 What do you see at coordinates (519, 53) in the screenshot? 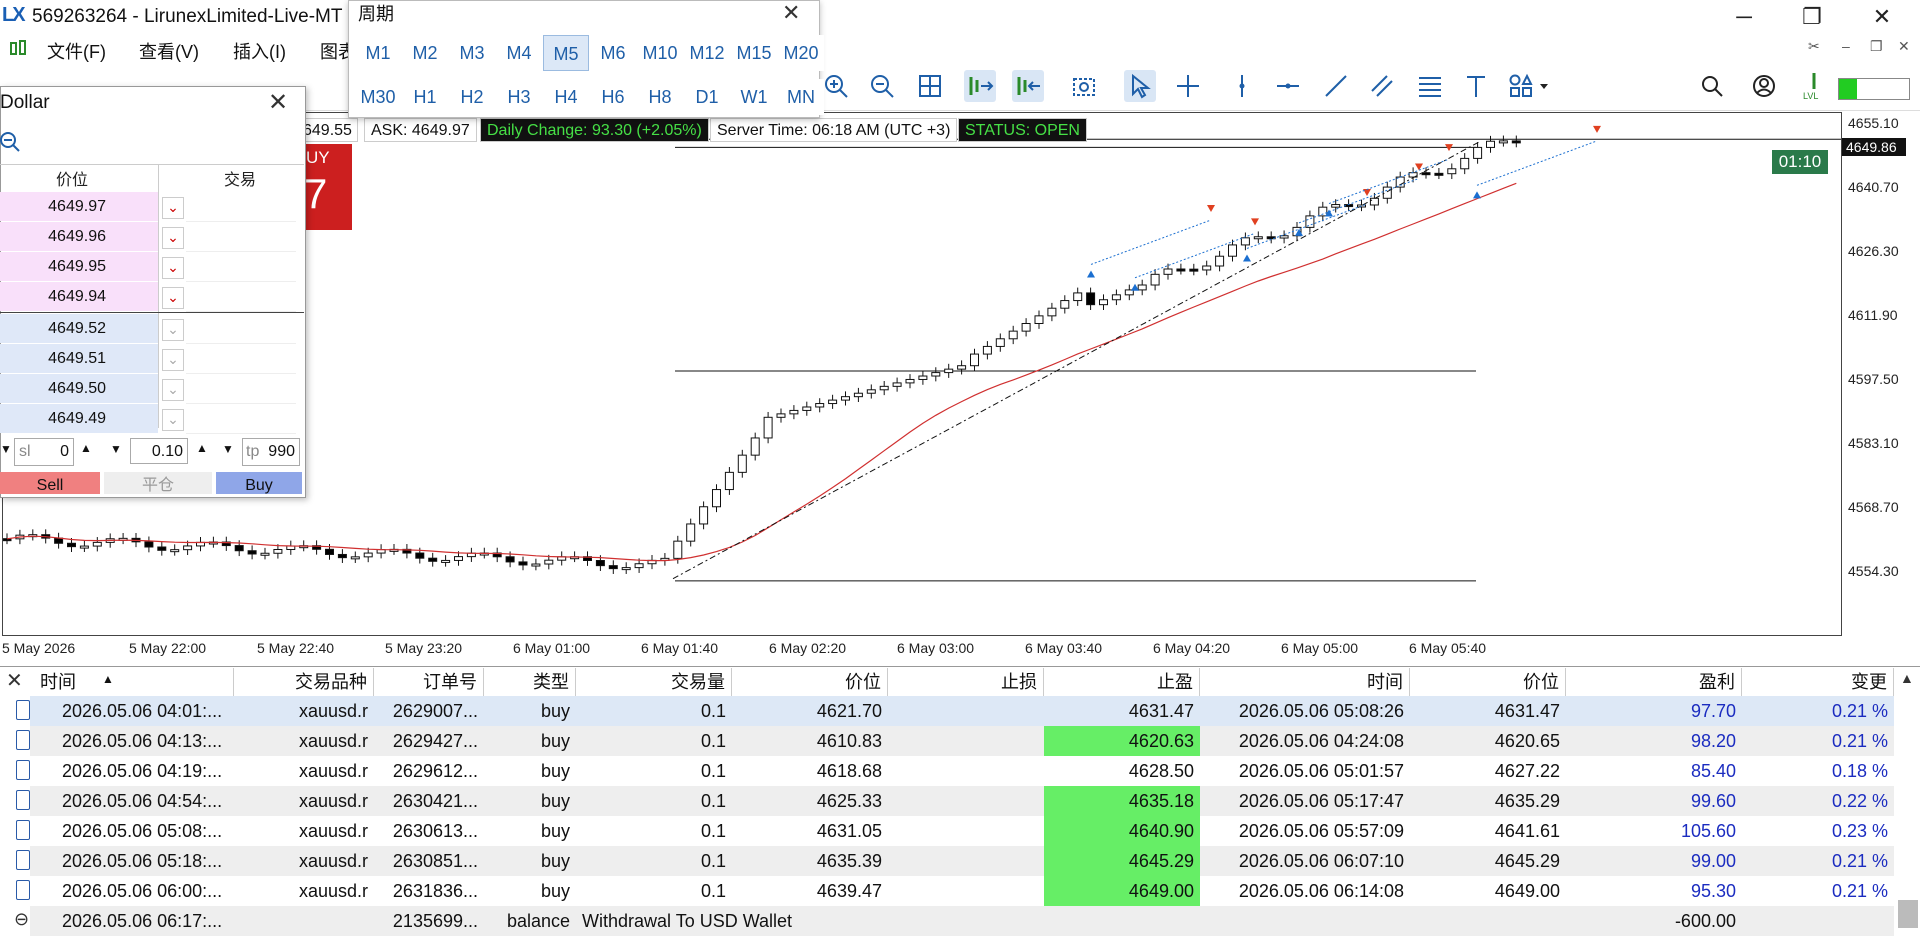
I see `period-m4: M4` at bounding box center [519, 53].